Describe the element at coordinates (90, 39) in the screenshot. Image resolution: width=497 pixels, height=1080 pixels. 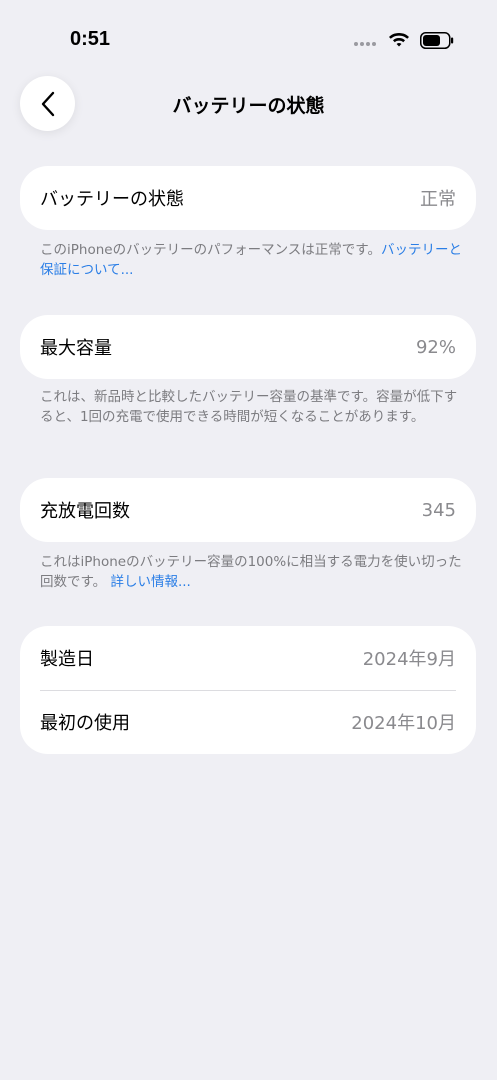
I see `status-time: 0:51` at that location.